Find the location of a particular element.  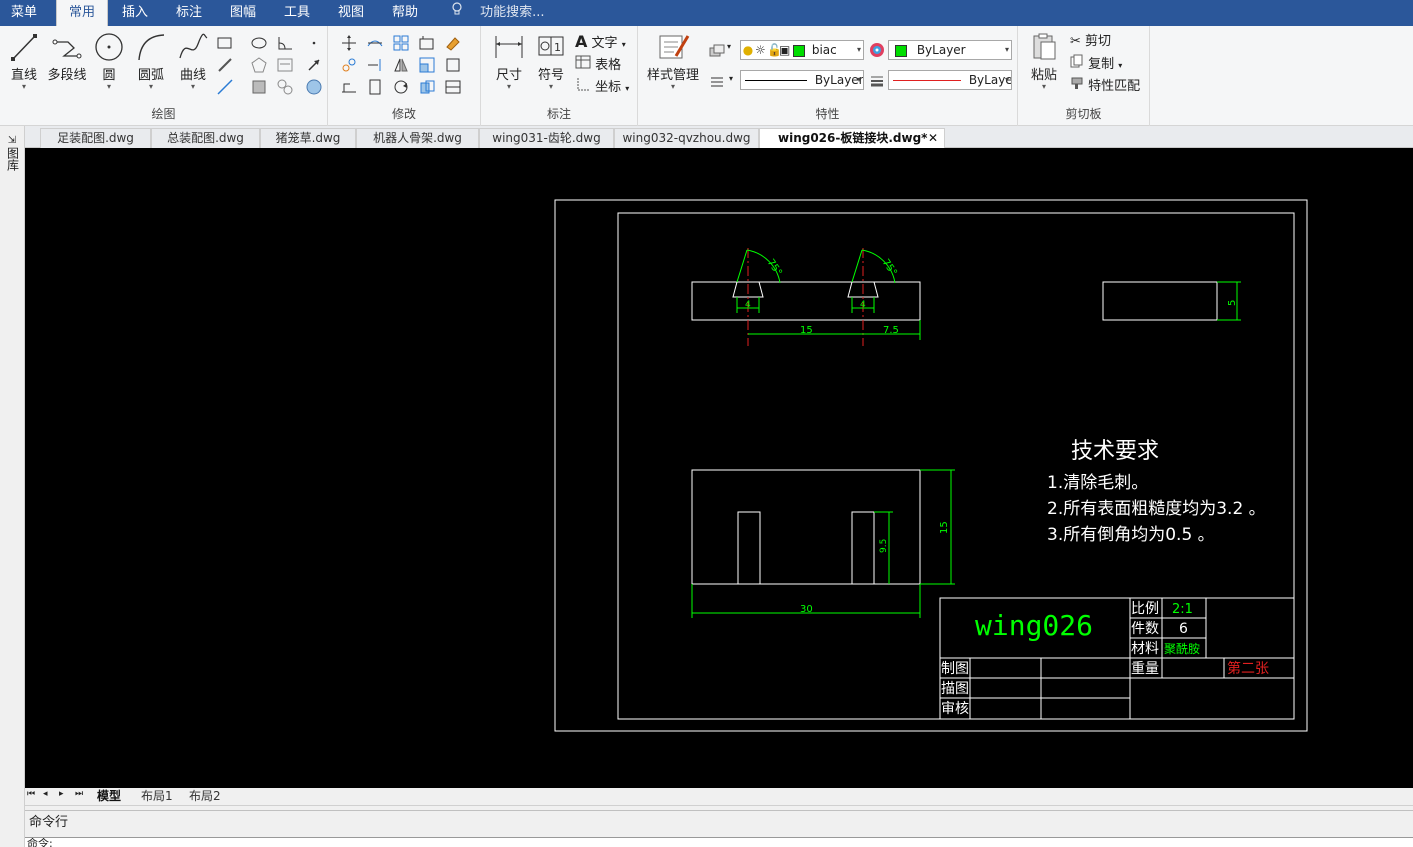

offset-icon is located at coordinates (427, 43).